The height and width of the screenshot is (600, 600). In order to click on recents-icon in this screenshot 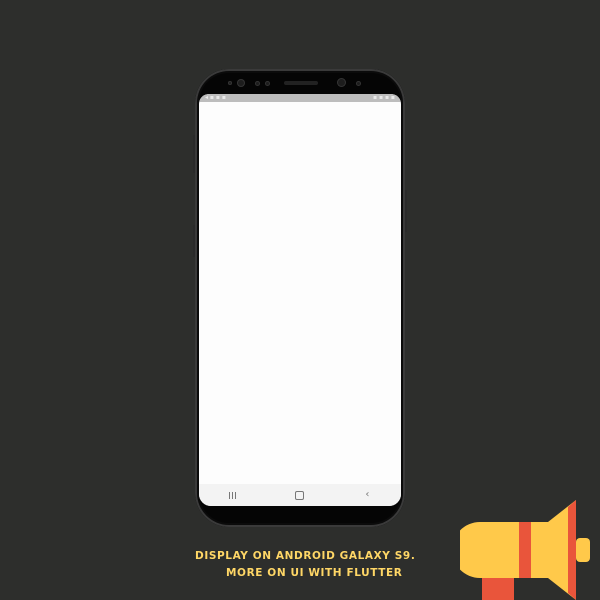, I will do `click(233, 495)`.